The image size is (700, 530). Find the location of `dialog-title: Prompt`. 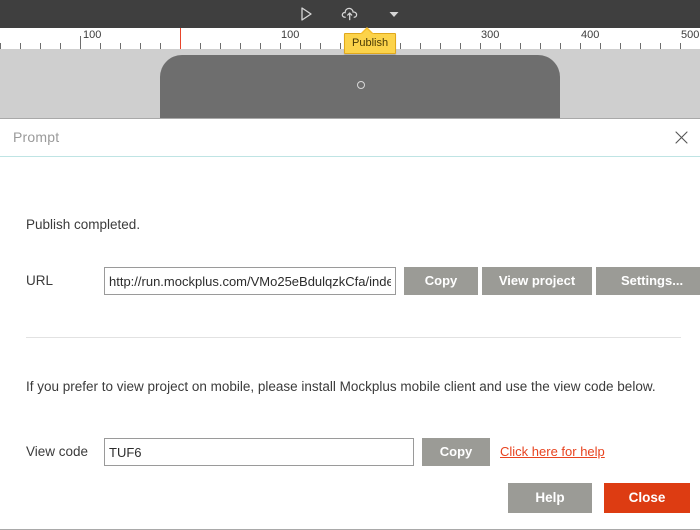

dialog-title: Prompt is located at coordinates (36, 137).